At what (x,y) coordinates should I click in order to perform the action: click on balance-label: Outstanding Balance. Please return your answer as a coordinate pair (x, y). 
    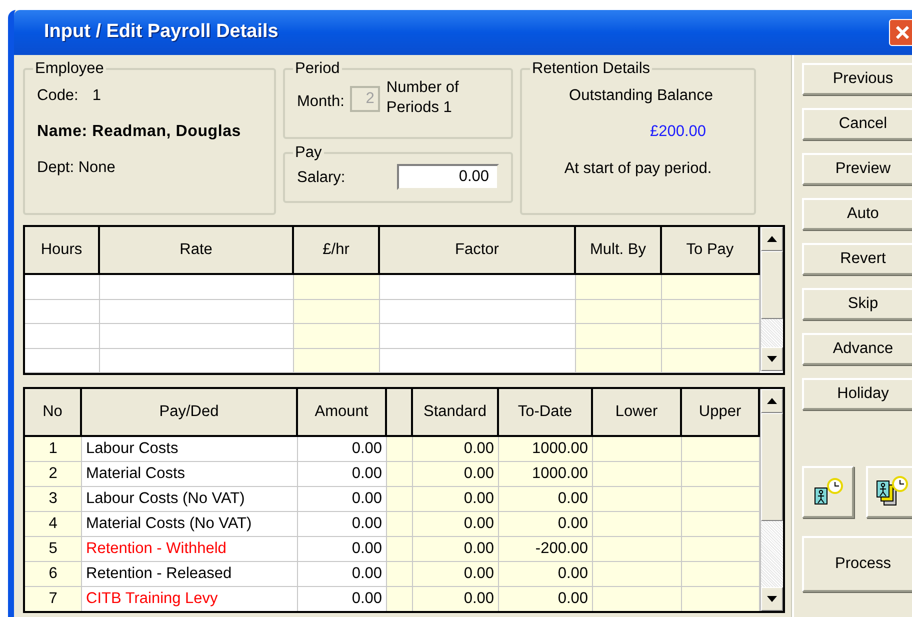
    Looking at the image, I should click on (641, 96).